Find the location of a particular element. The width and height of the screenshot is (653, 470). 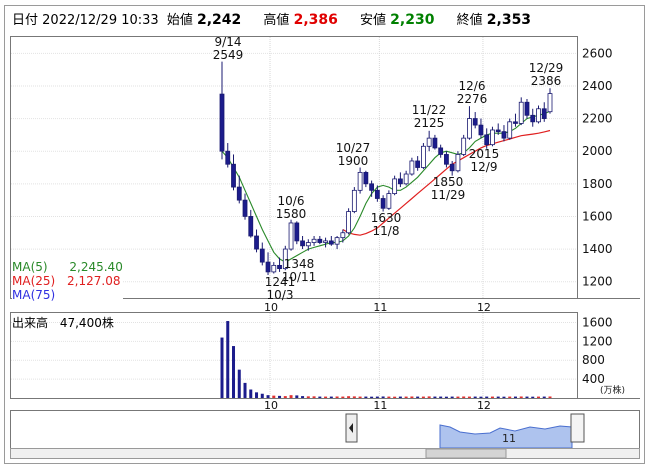

annotation-line1: 11/22 is located at coordinates (429, 110).